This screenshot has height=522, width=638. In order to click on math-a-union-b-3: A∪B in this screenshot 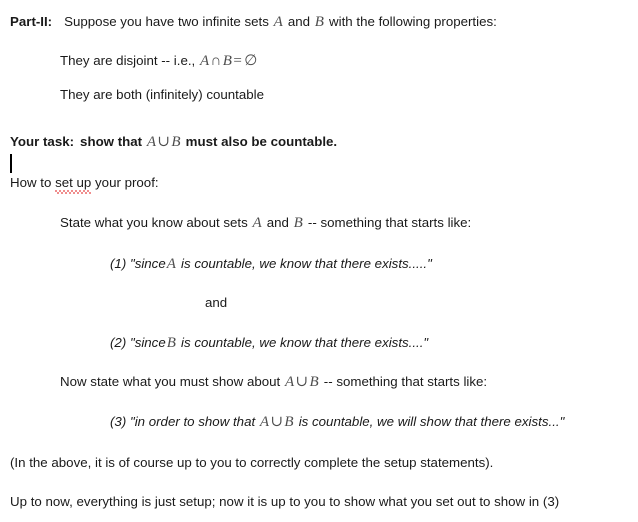, I will do `click(276, 422)`.